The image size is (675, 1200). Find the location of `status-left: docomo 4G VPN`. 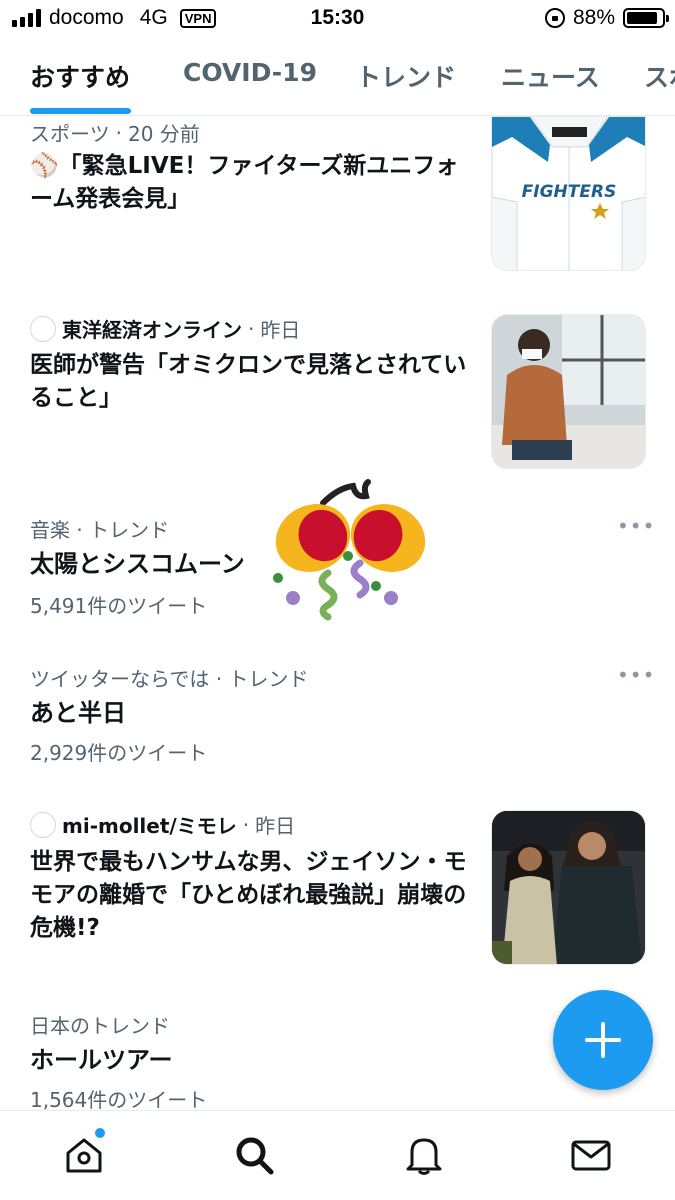

status-left: docomo 4G VPN is located at coordinates (114, 18).